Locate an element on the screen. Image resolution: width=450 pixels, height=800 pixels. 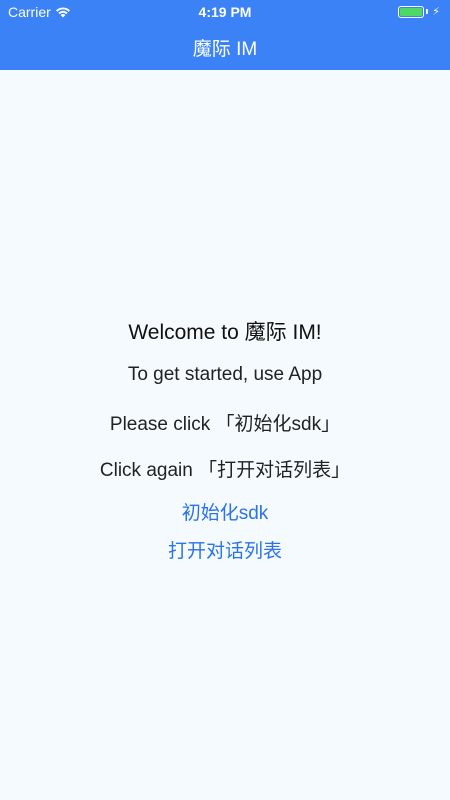
init-sdk-button: 初始化sdk is located at coordinates (225, 513).